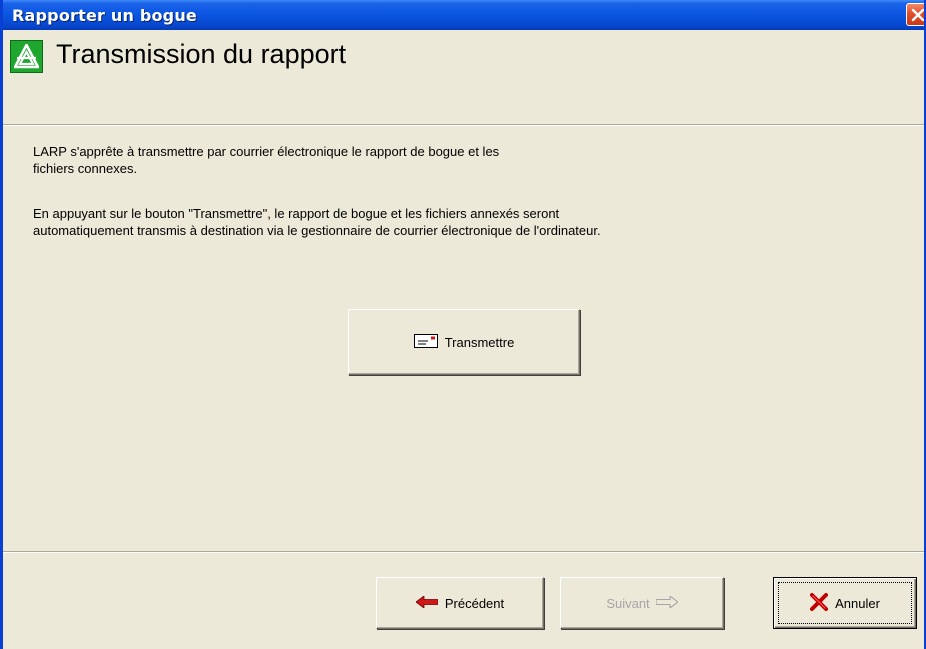 The width and height of the screenshot is (926, 649). What do you see at coordinates (479, 342) in the screenshot?
I see `transmit-label: Transmettre` at bounding box center [479, 342].